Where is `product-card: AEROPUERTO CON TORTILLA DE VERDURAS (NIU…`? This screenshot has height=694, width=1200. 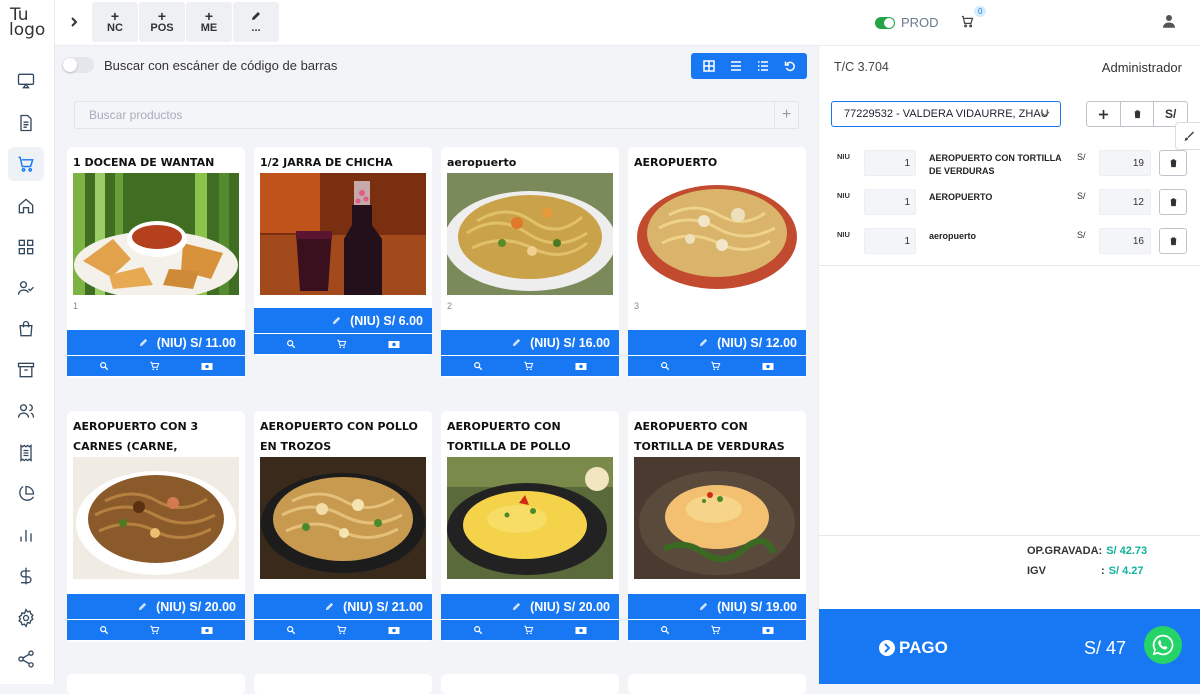 product-card: AEROPUERTO CON TORTILLA DE VERDURAS (NIU… is located at coordinates (717, 526).